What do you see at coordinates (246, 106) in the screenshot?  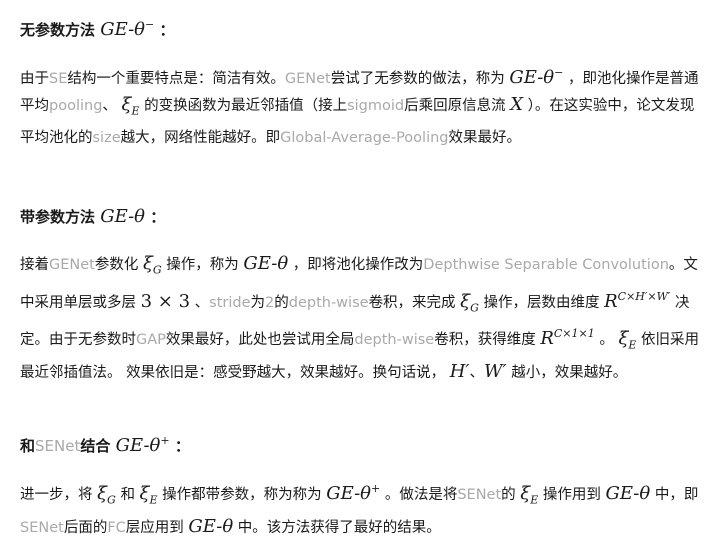 I see `text-run: 的变换函数为最近邻插值（接上` at bounding box center [246, 106].